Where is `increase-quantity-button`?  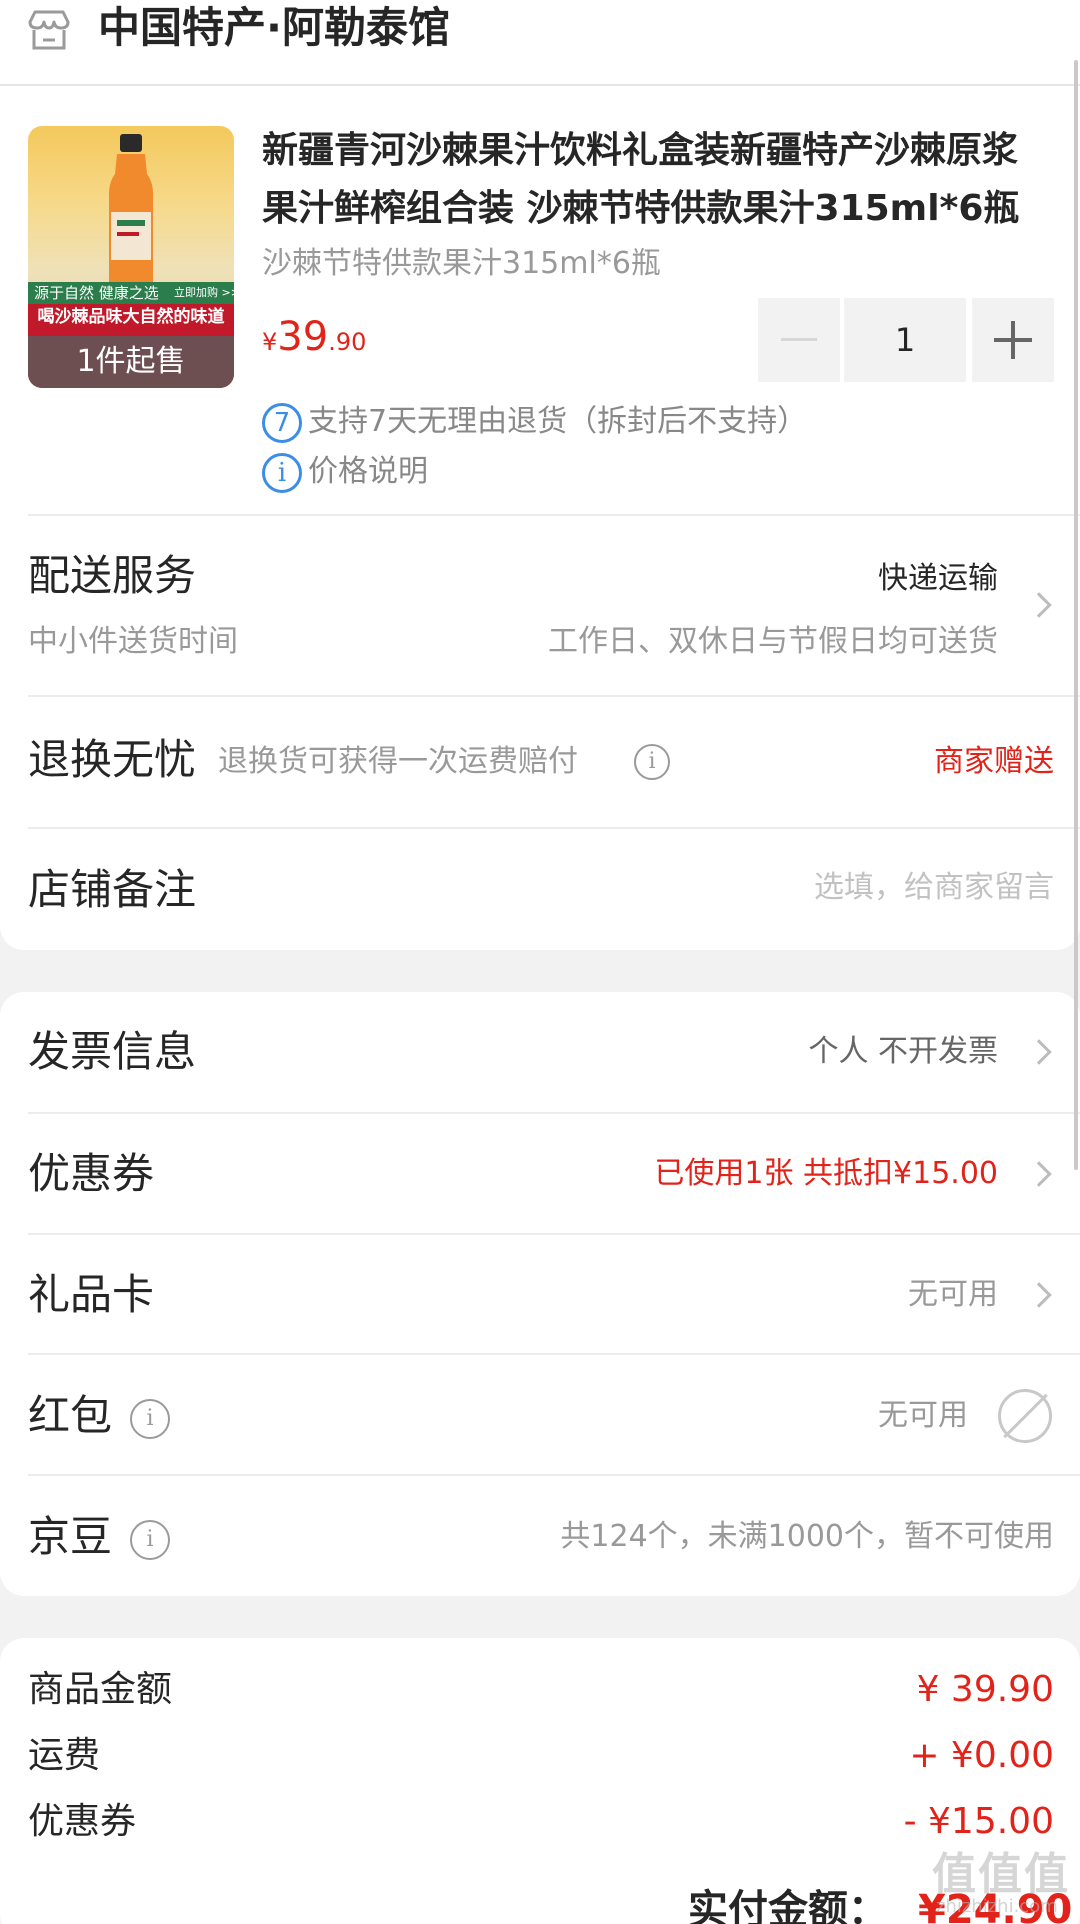 increase-quantity-button is located at coordinates (1013, 340).